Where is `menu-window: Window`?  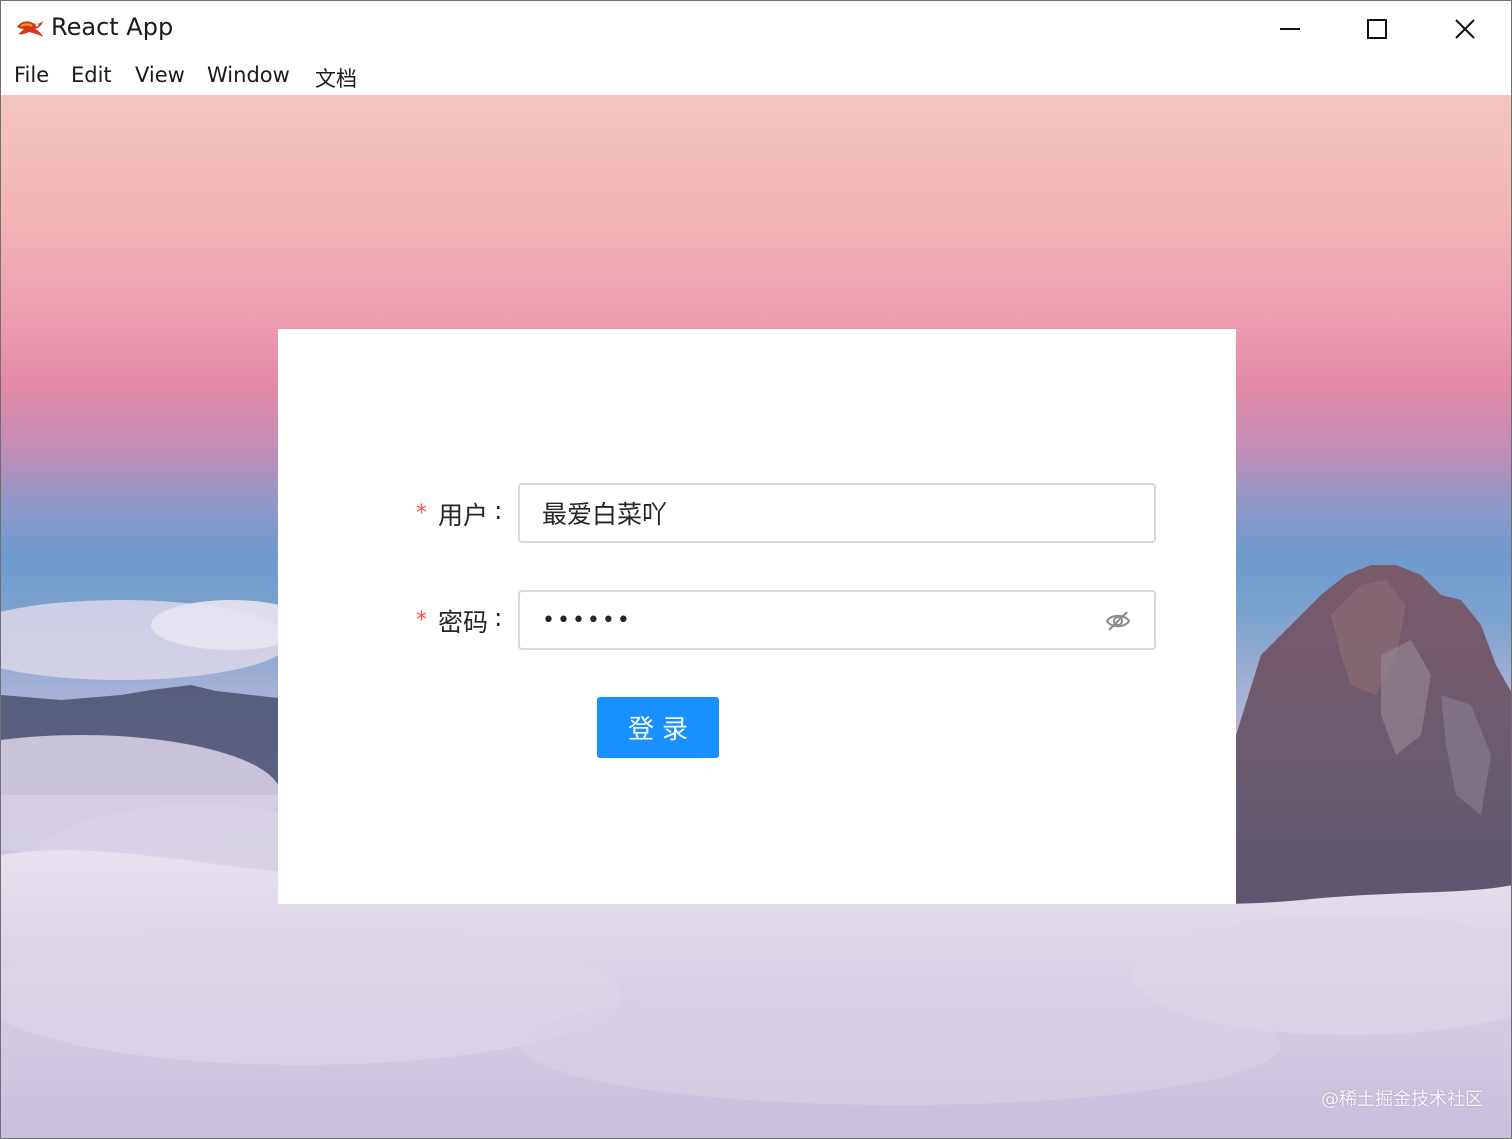
menu-window: Window is located at coordinates (248, 75).